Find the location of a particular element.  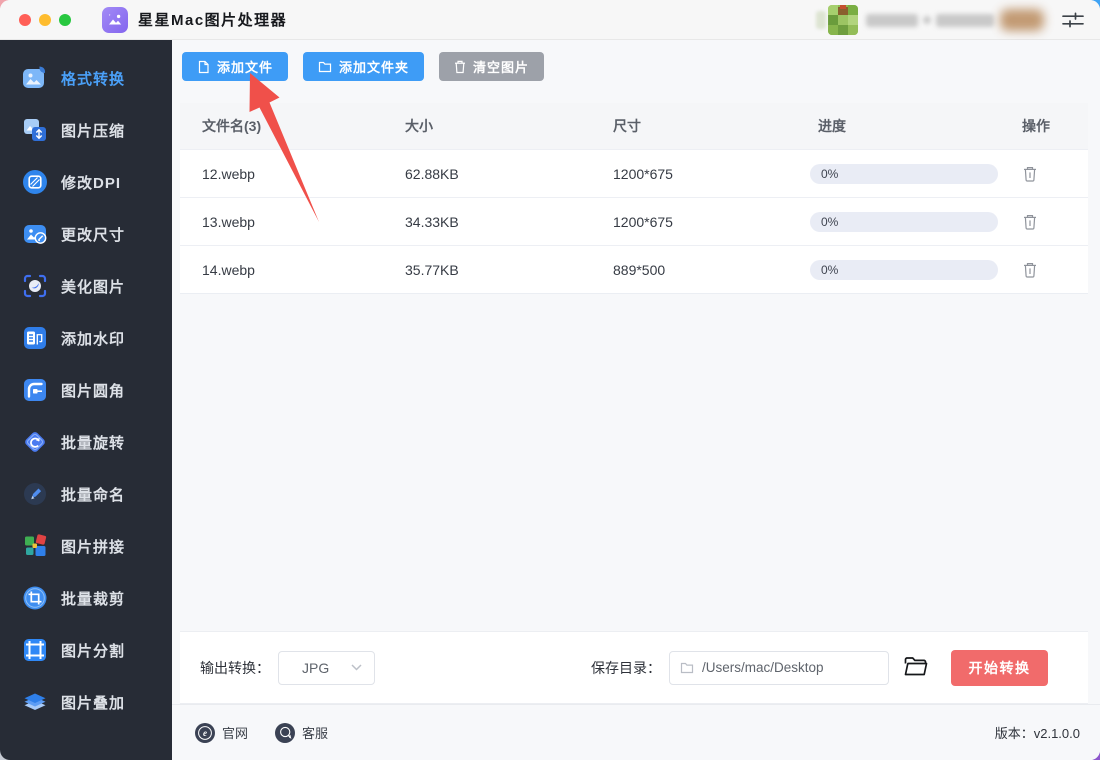

batch-rename-icon is located at coordinates (35, 494).